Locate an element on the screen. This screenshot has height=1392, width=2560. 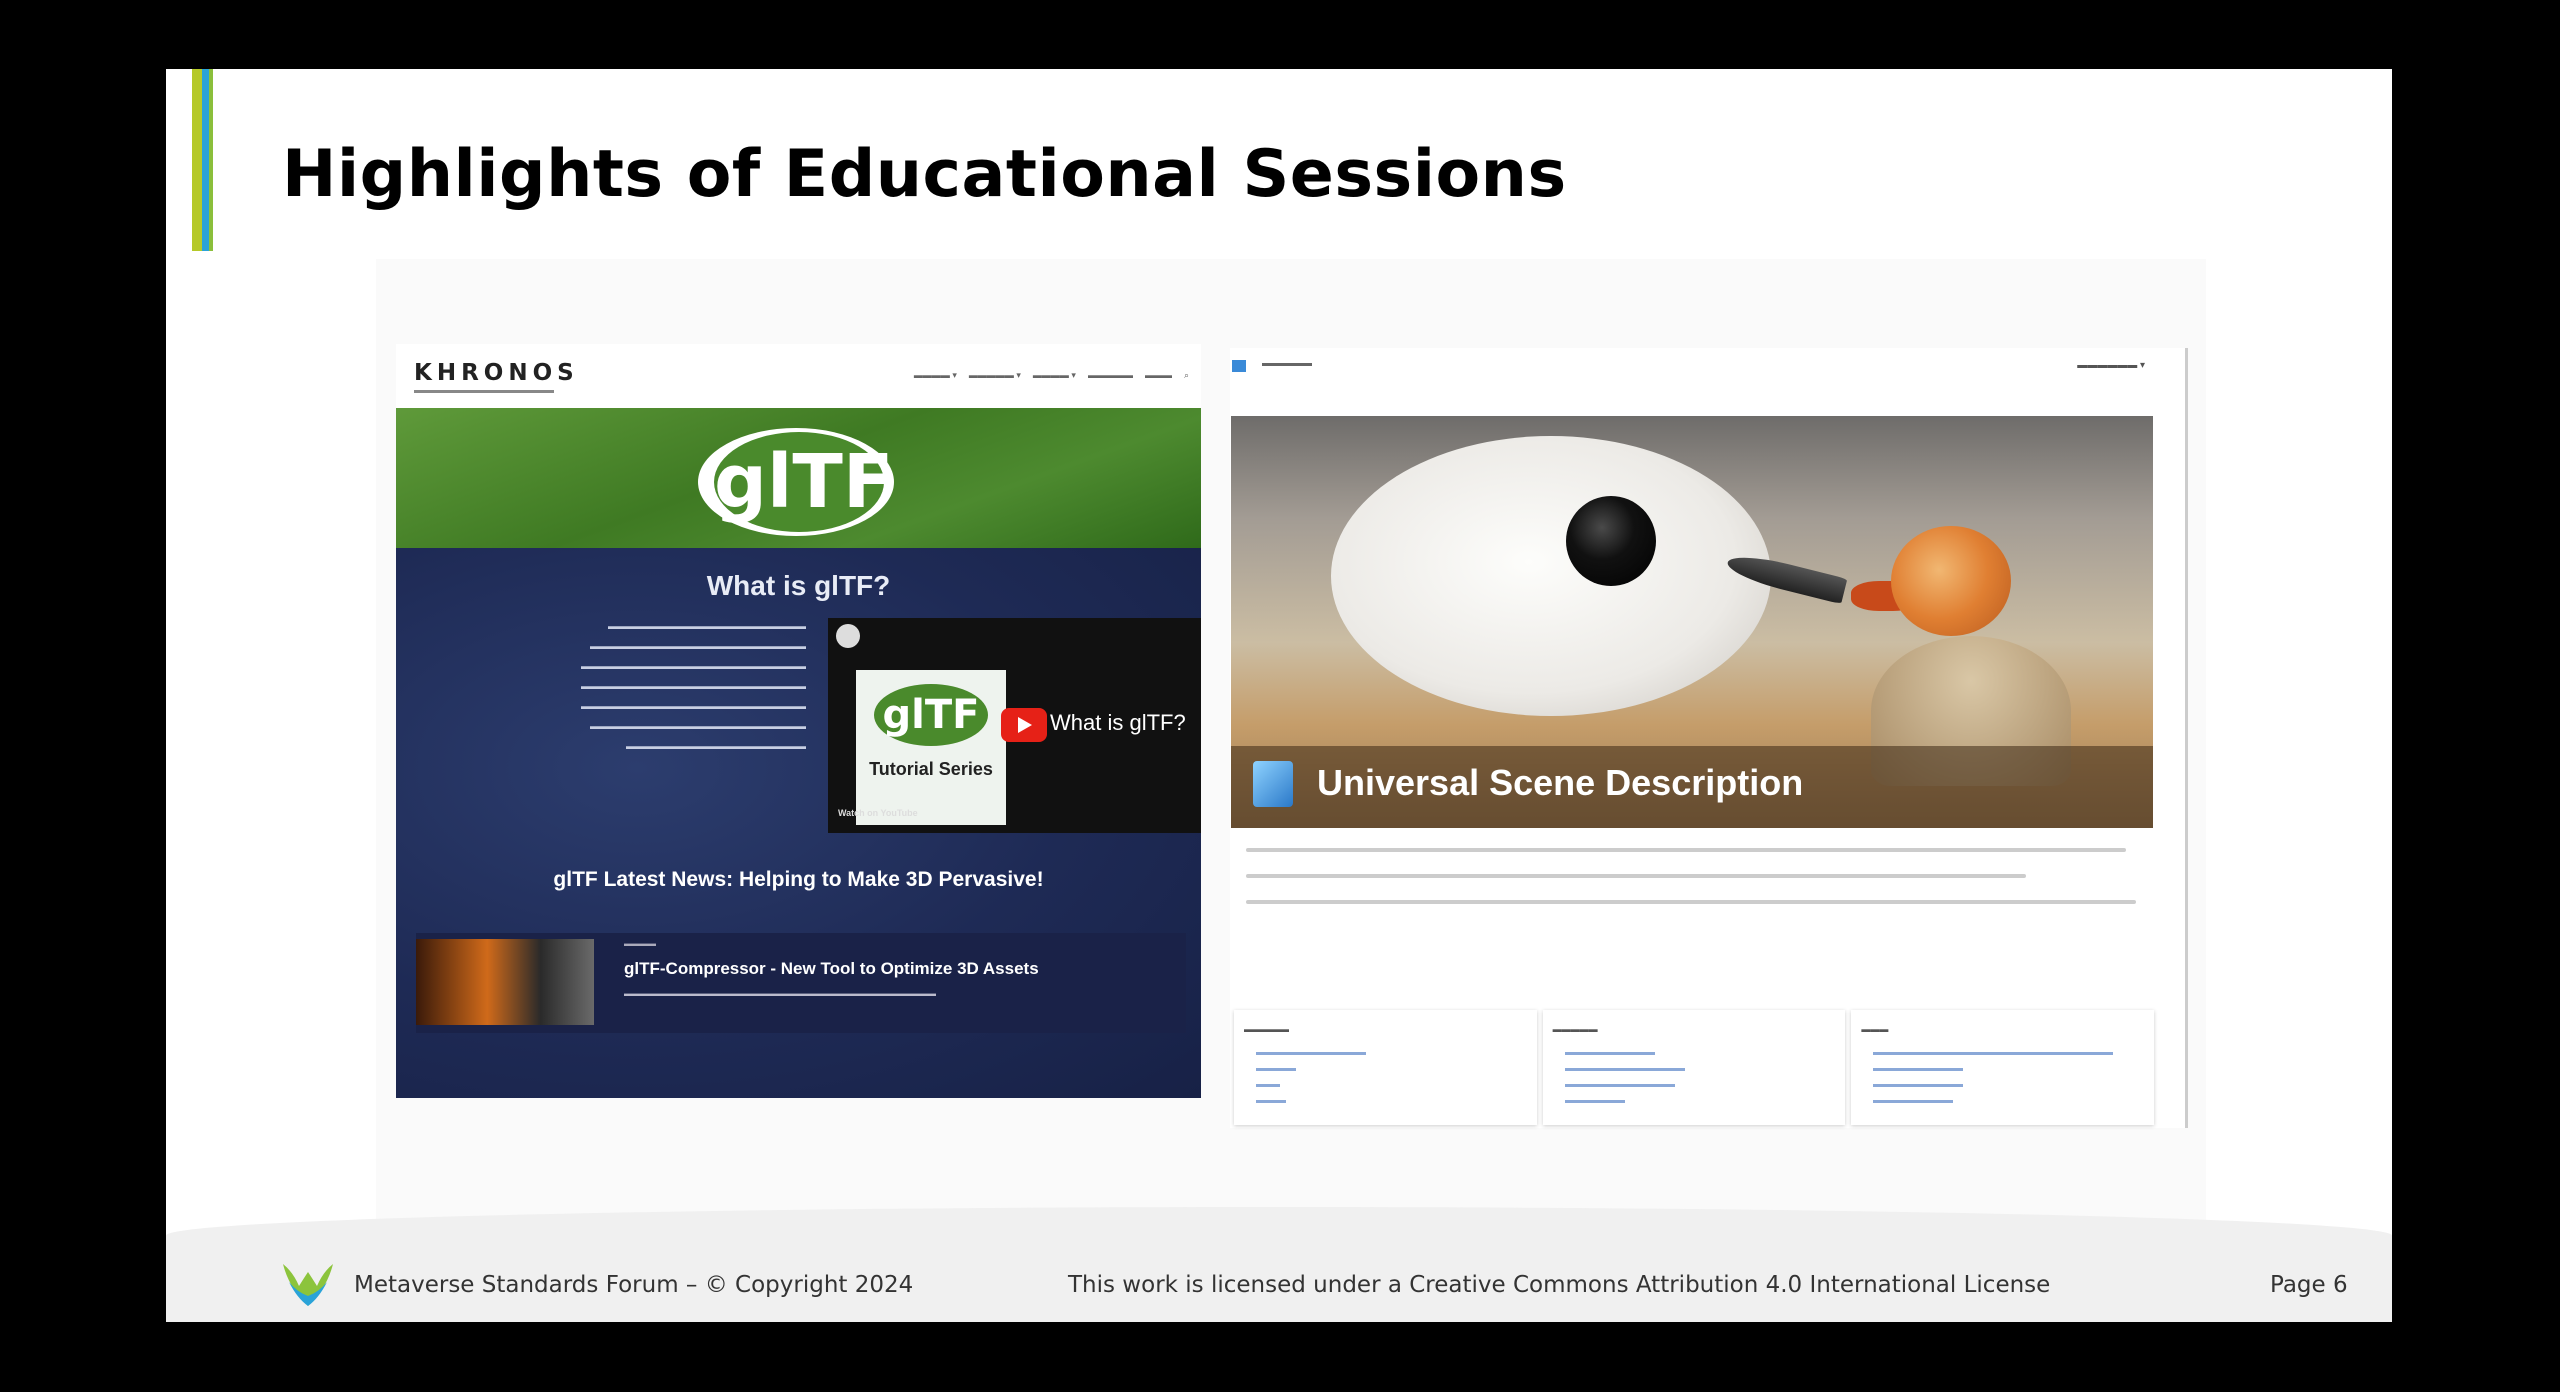
gltf-hero-banner: glTF is located at coordinates (798, 478).